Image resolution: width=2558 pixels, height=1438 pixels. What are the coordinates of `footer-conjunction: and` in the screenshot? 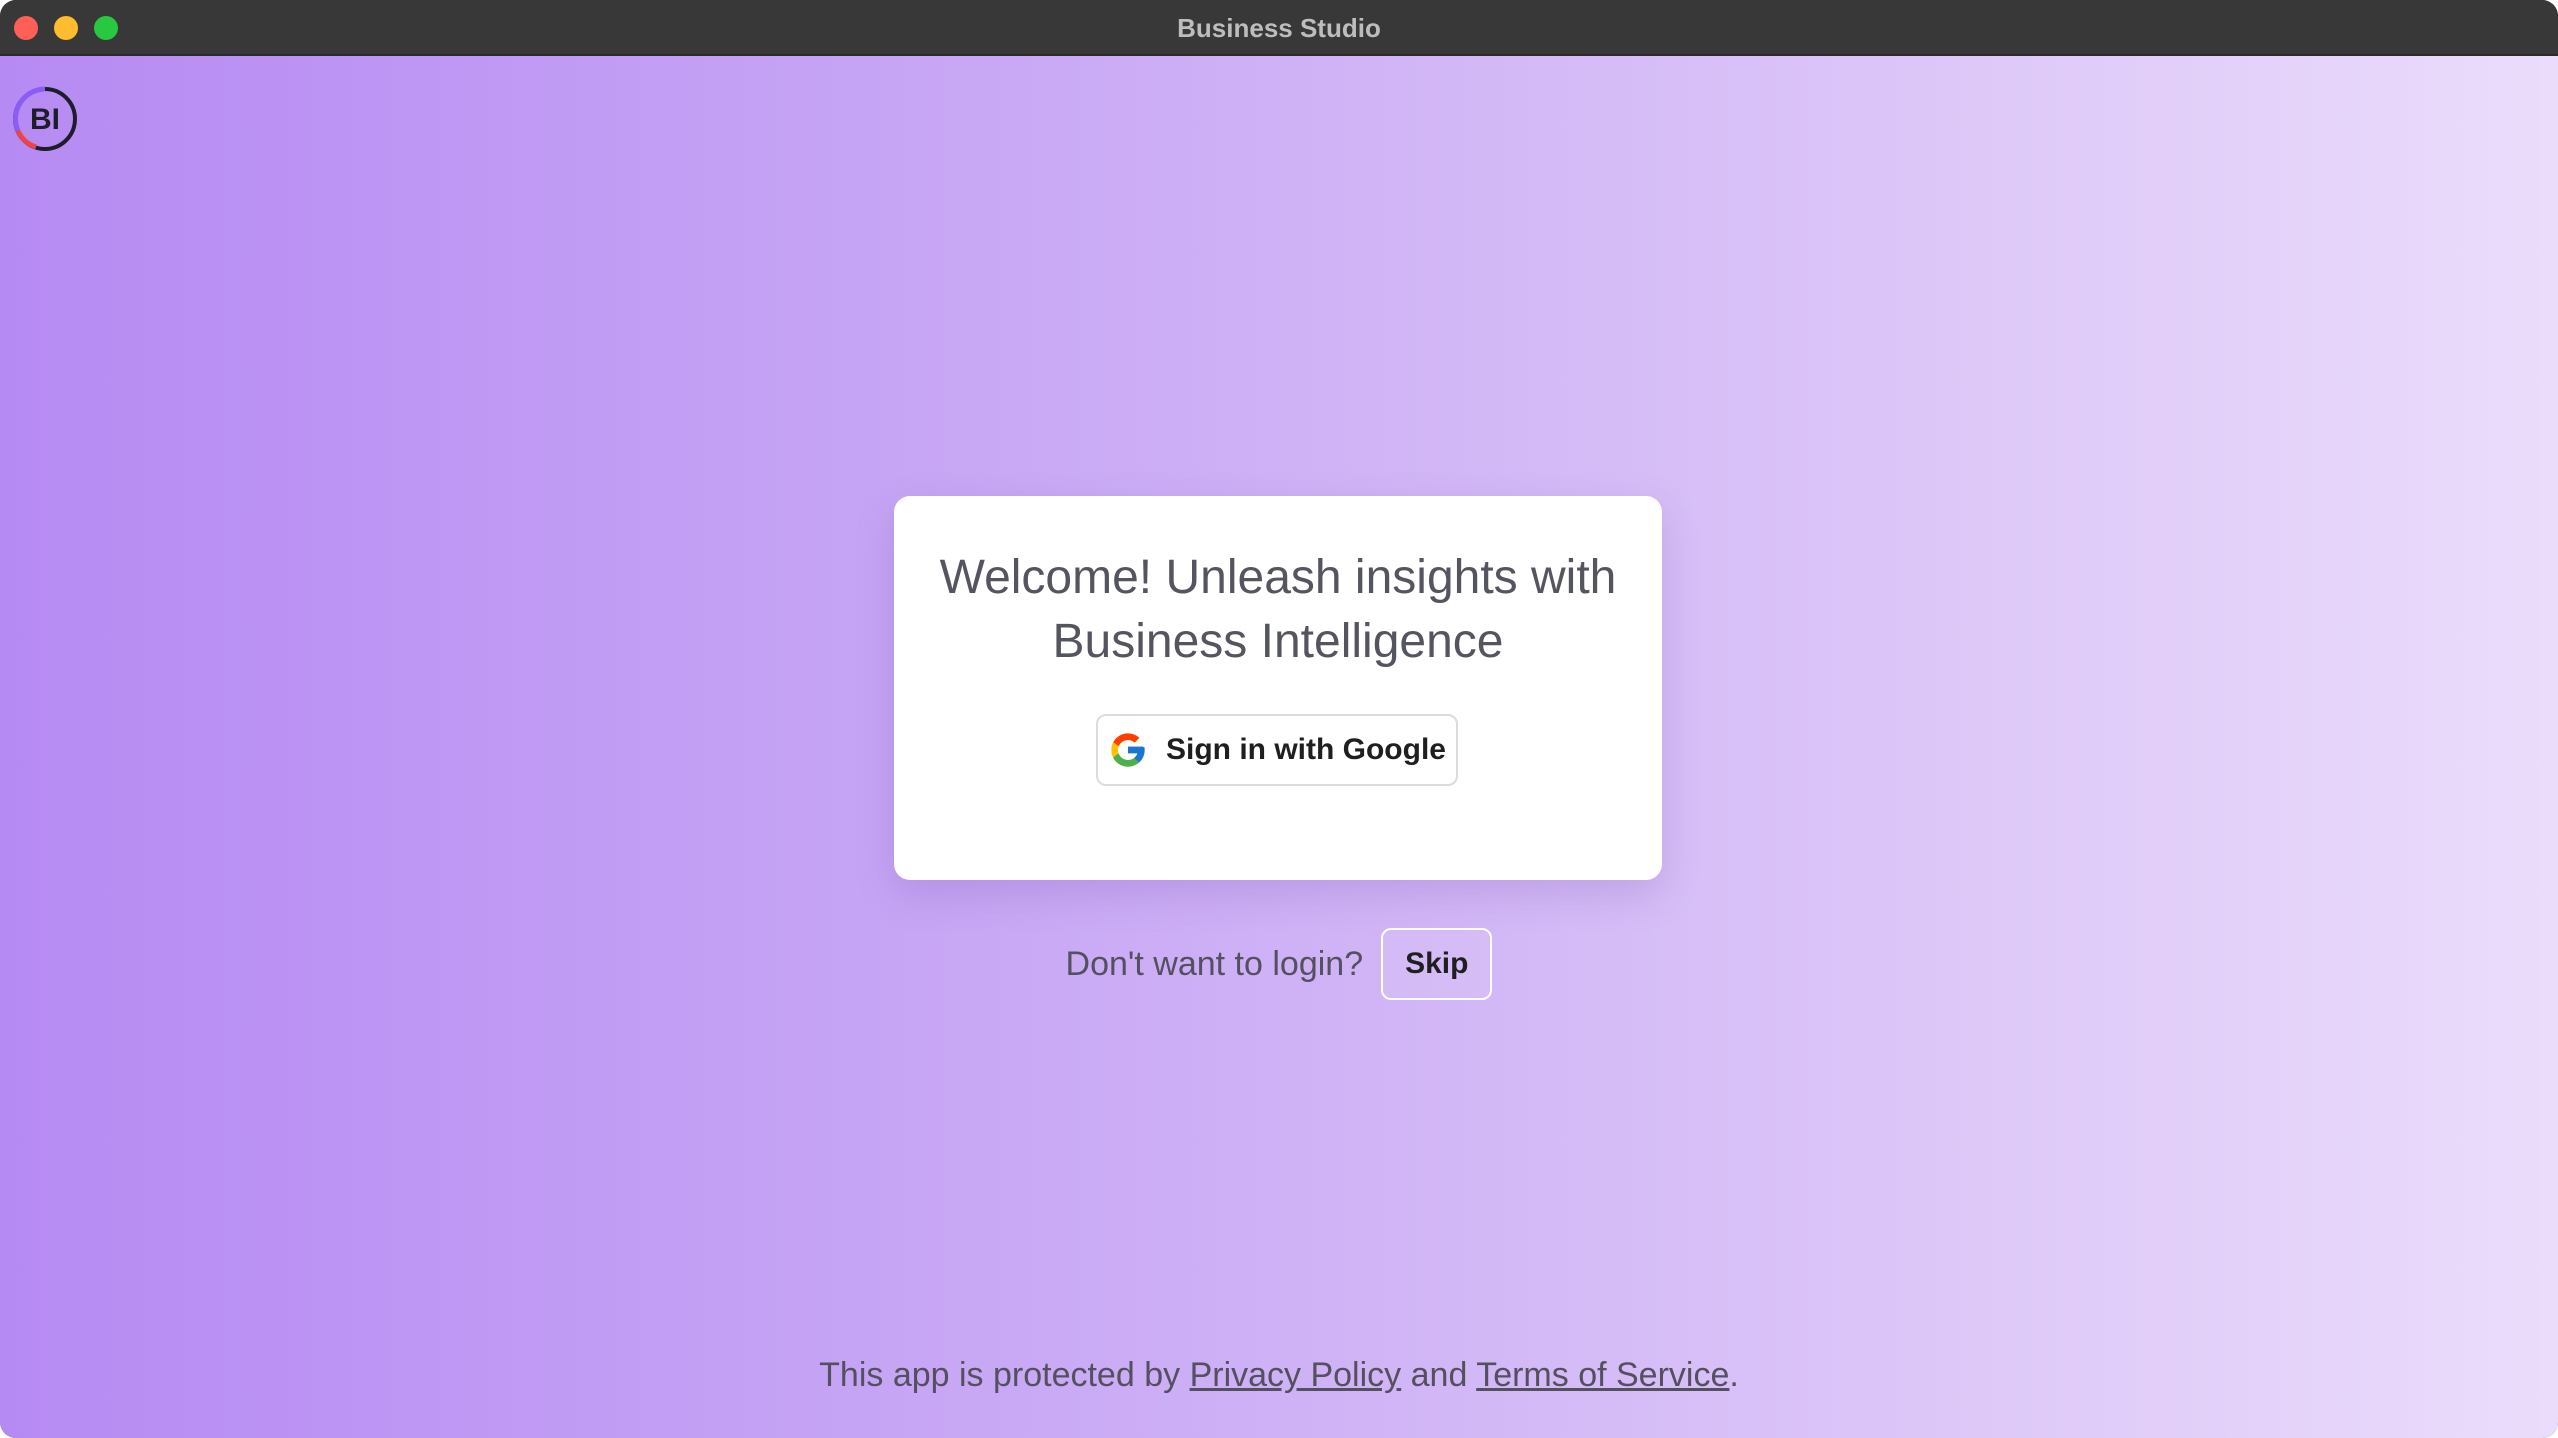 It's located at (1439, 1375).